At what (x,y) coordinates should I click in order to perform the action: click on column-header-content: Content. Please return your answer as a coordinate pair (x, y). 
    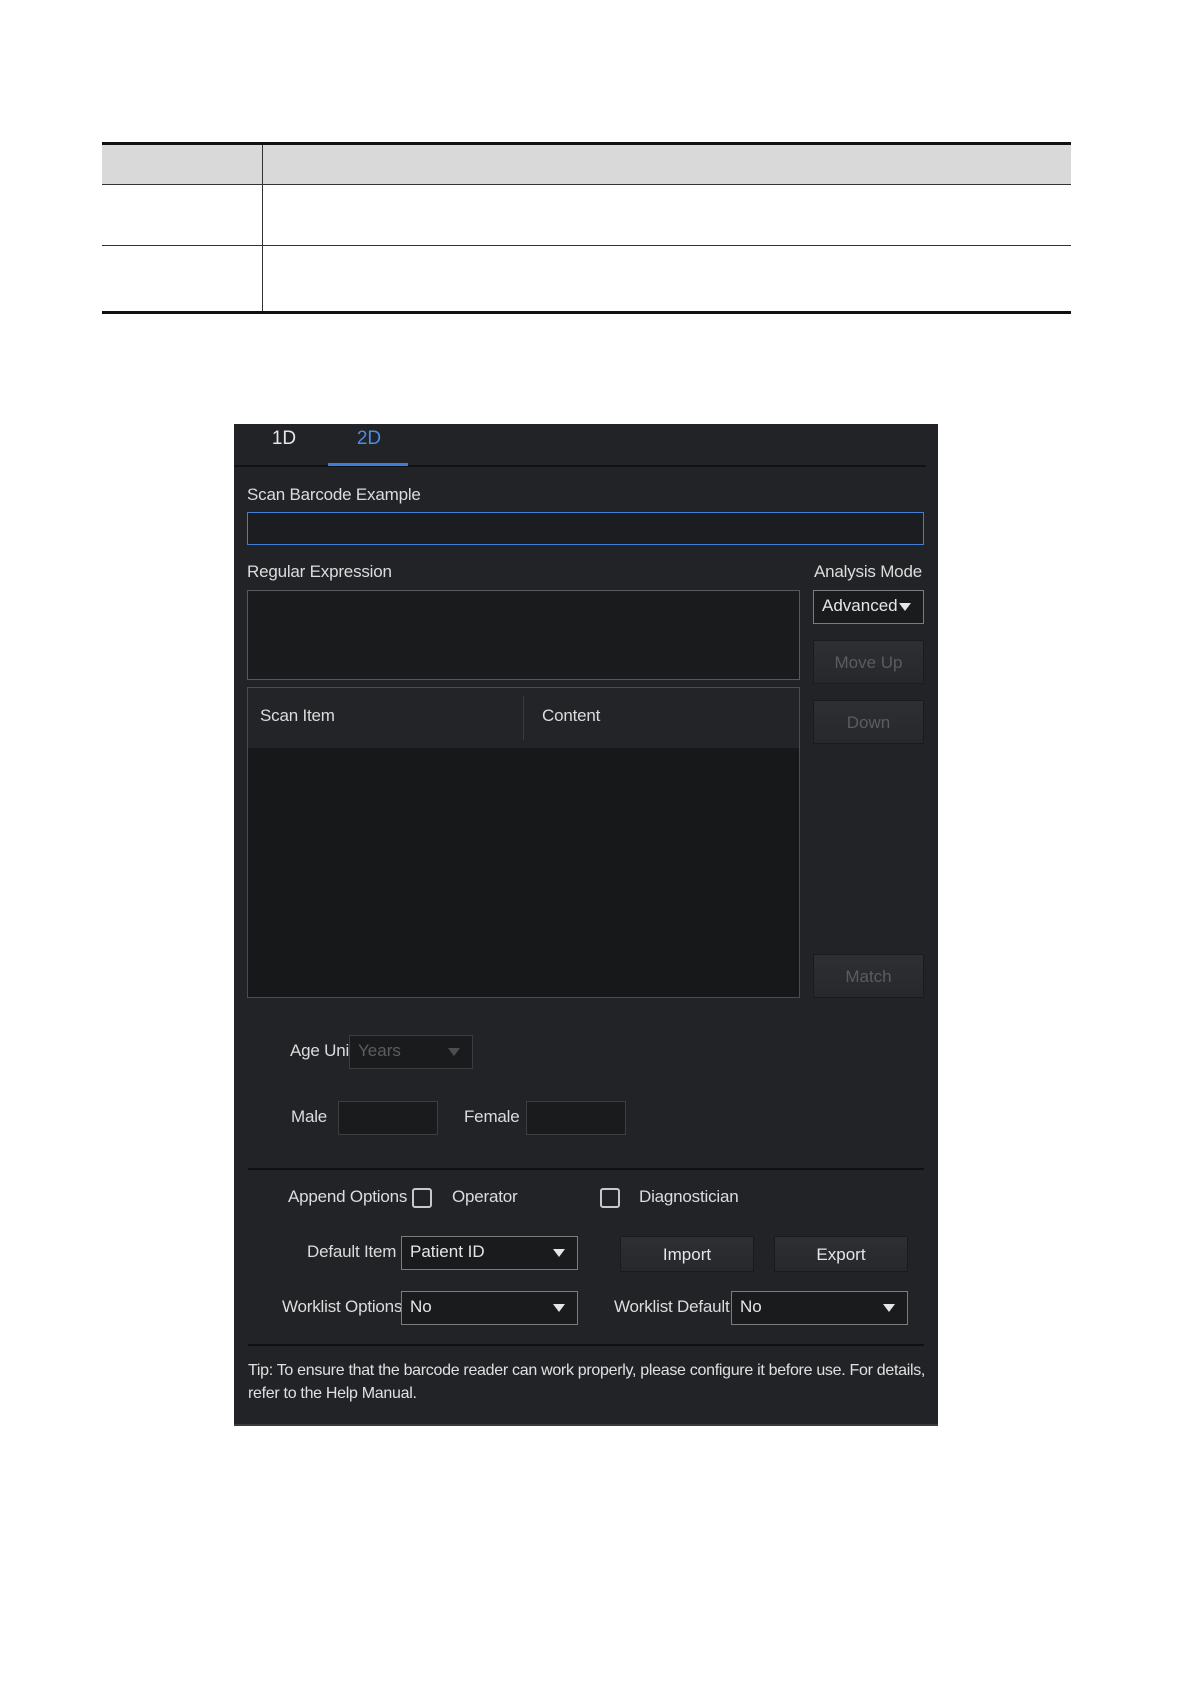
    Looking at the image, I should click on (571, 716).